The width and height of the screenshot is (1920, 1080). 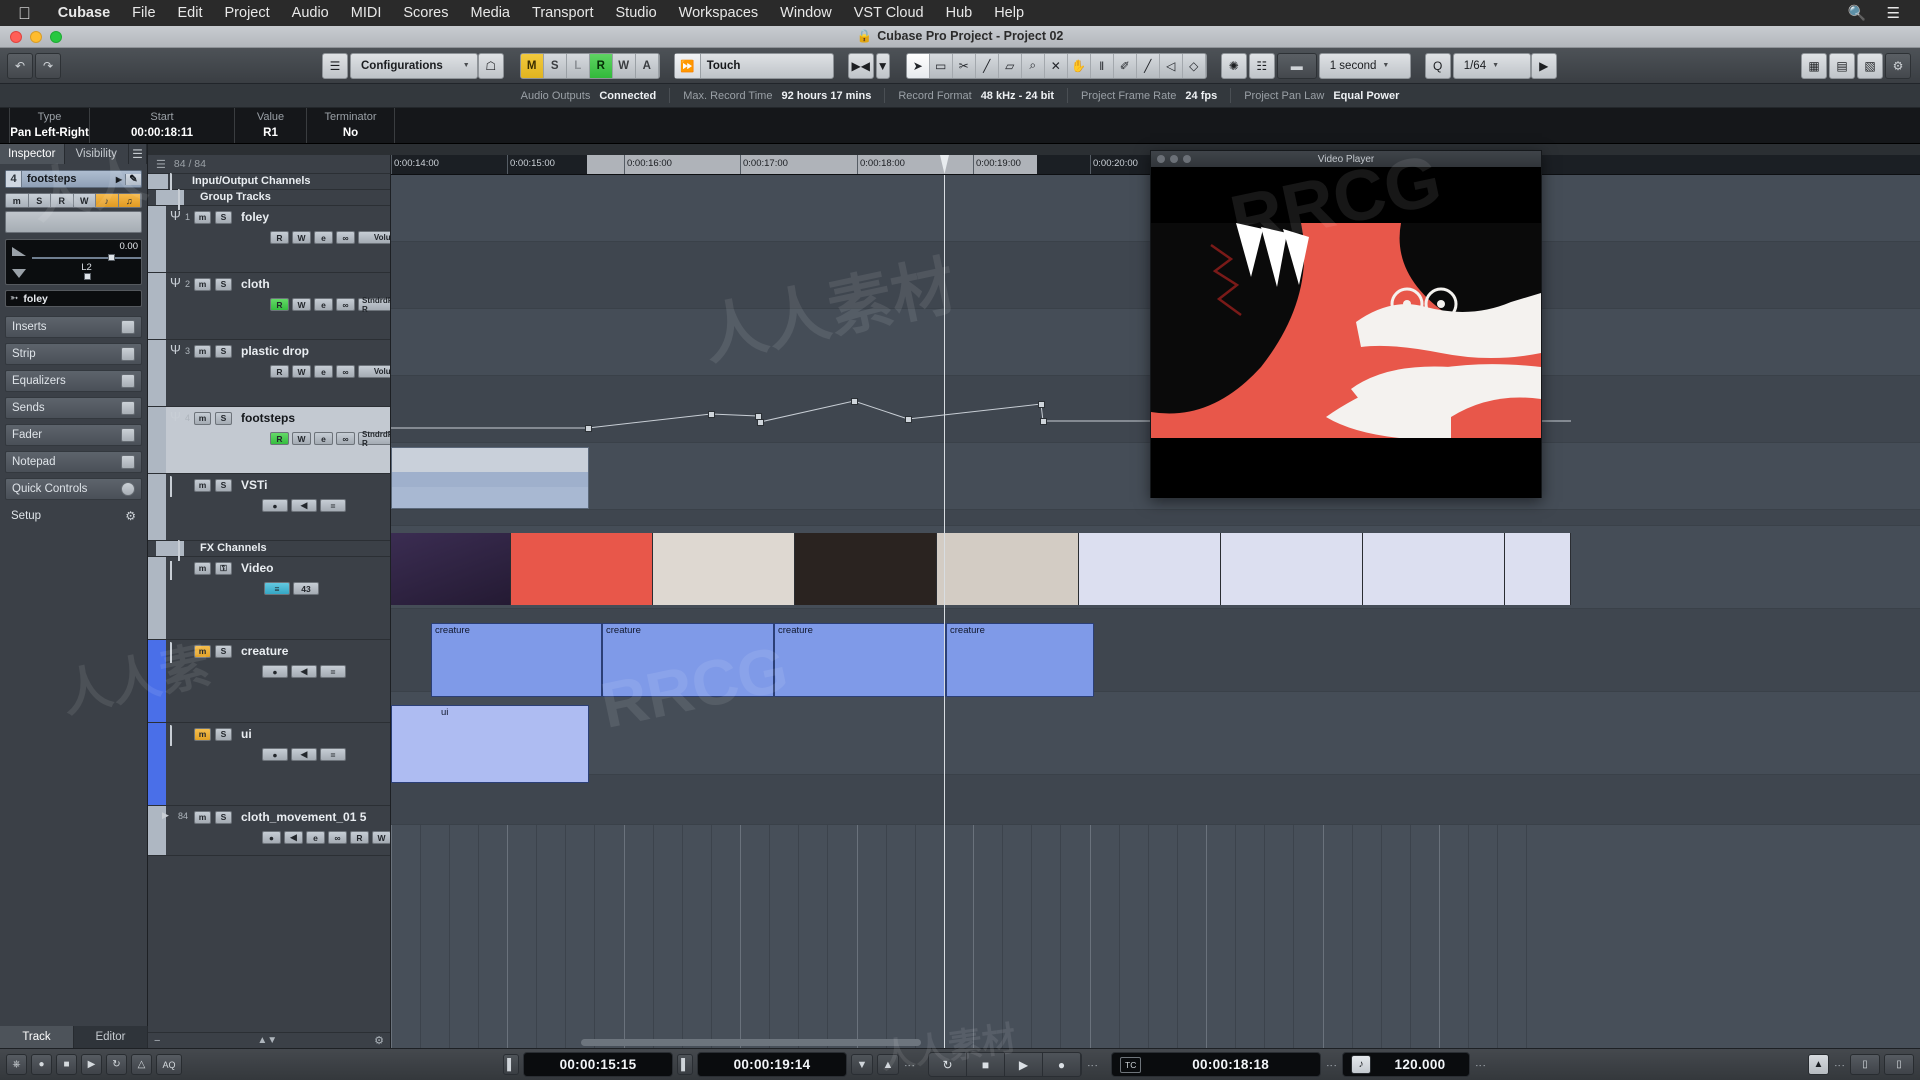 I want to click on inspector-solo-button: S, so click(x=39, y=200).